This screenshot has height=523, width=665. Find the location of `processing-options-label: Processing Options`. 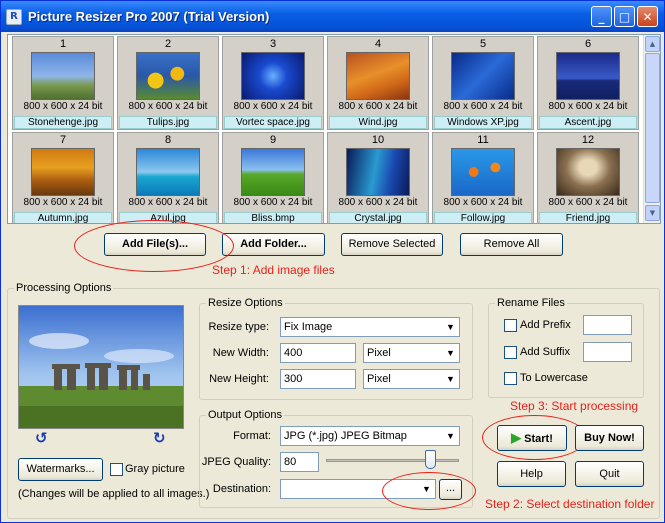

processing-options-label: Processing Options is located at coordinates (64, 288).